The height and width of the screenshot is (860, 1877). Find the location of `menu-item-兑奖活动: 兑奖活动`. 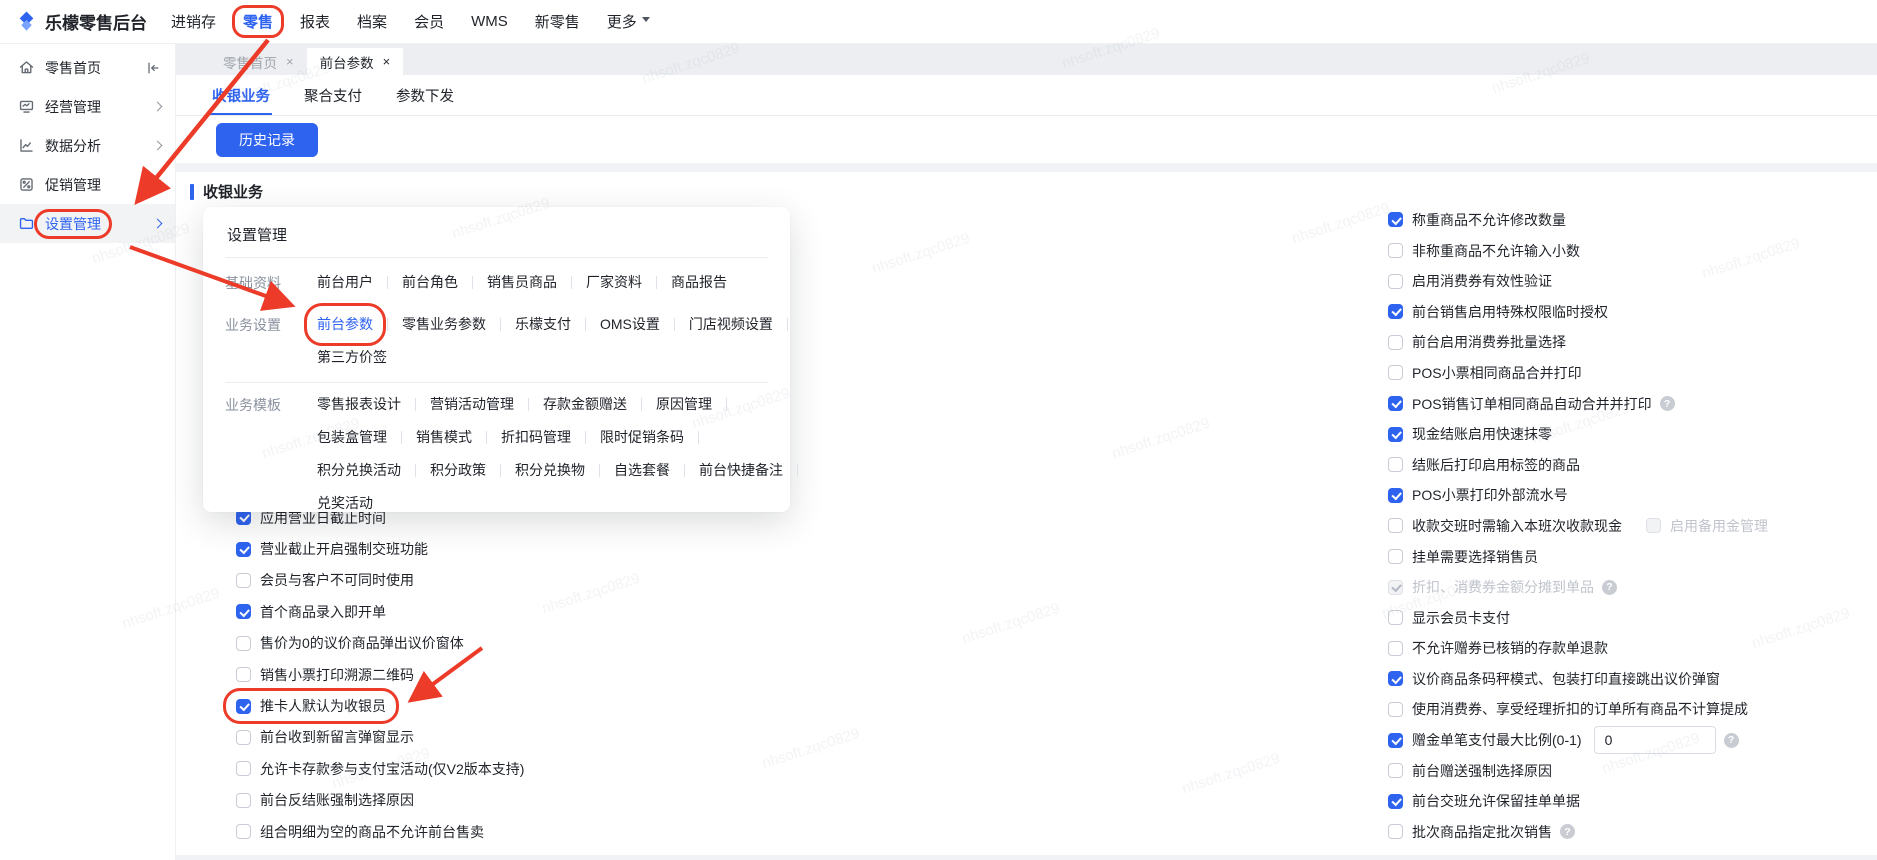

menu-item-兑奖活动: 兑奖活动 is located at coordinates (345, 503).